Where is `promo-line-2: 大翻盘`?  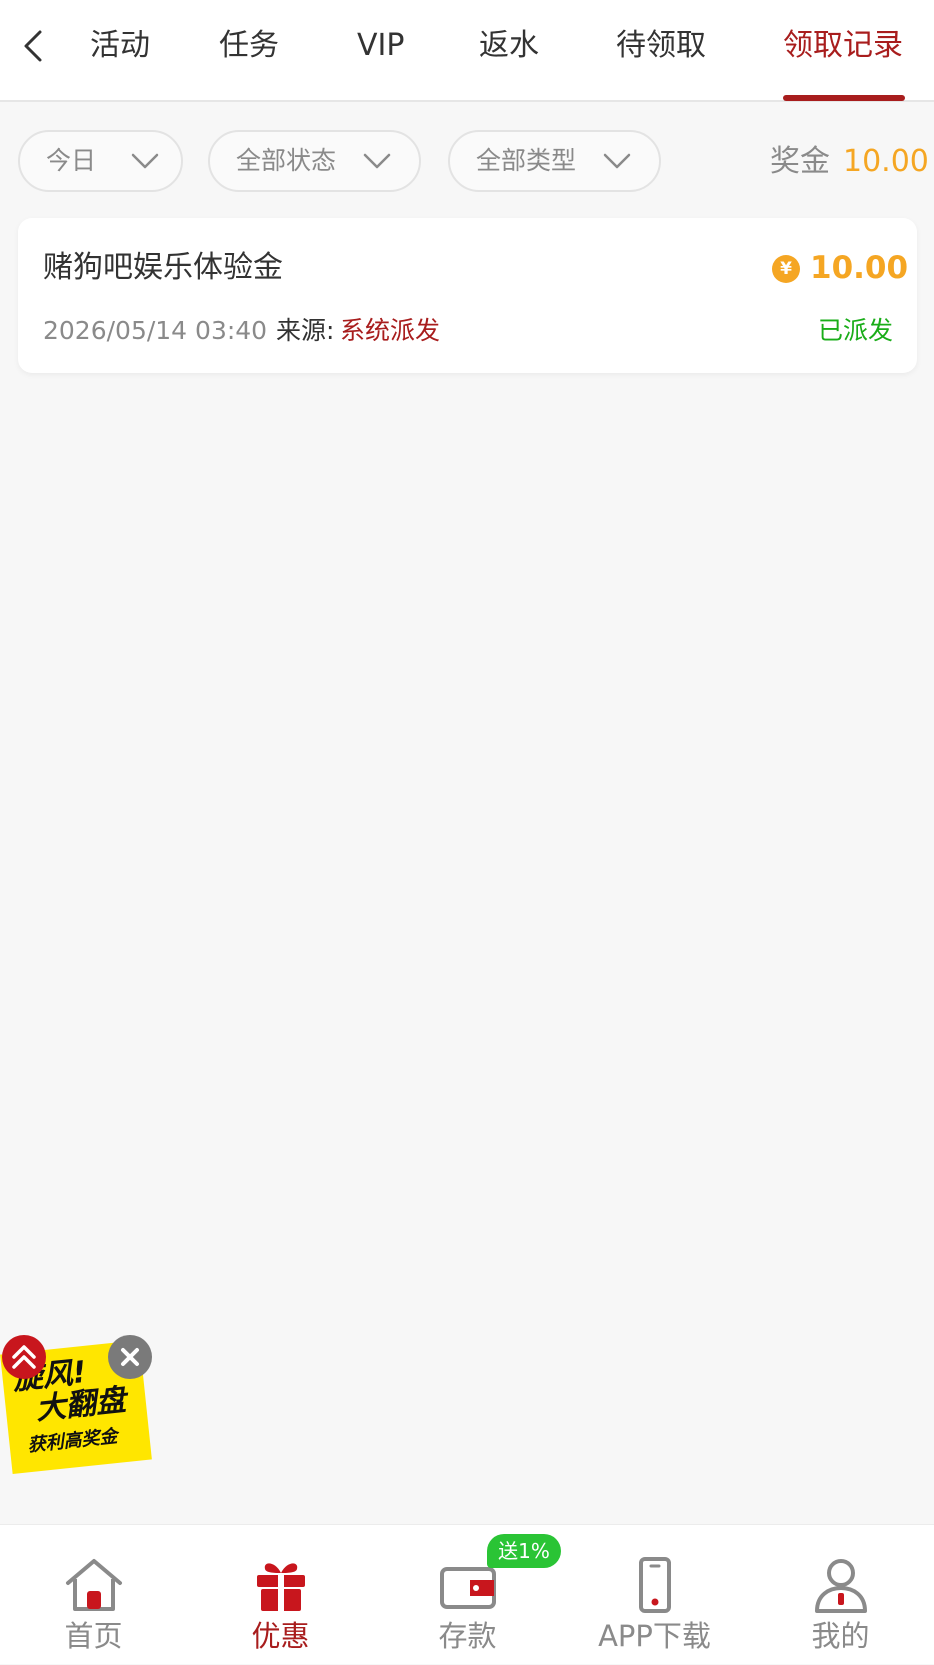
promo-line-2: 大翻盘 is located at coordinates (81, 1405).